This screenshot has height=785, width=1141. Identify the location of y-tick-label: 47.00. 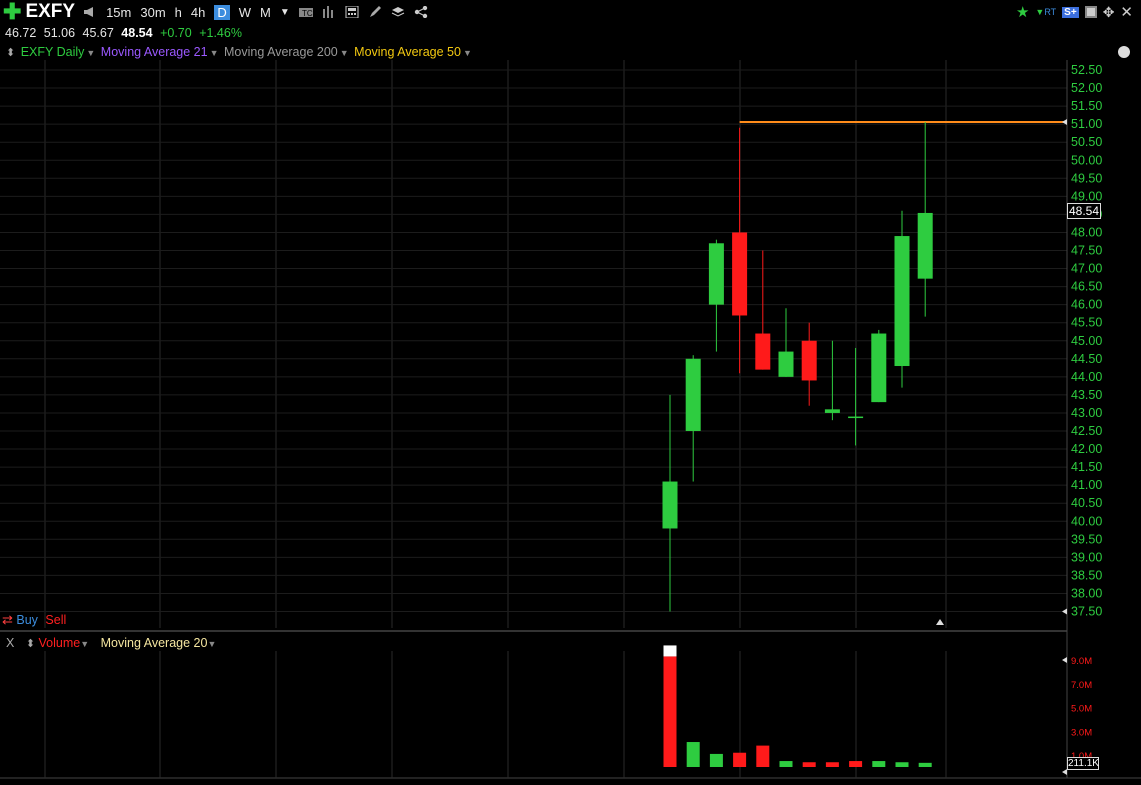
(1086, 269).